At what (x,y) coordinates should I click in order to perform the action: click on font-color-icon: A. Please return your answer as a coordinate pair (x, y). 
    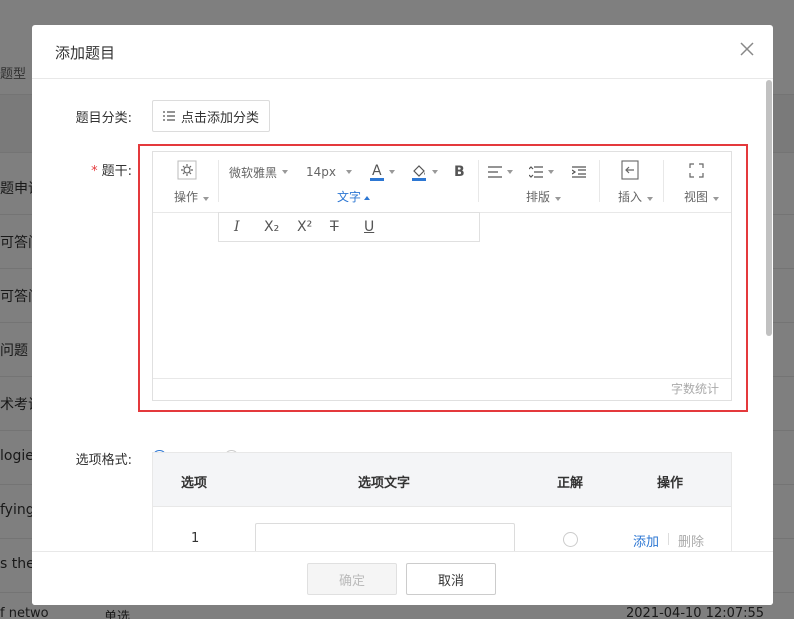
    Looking at the image, I should click on (377, 171).